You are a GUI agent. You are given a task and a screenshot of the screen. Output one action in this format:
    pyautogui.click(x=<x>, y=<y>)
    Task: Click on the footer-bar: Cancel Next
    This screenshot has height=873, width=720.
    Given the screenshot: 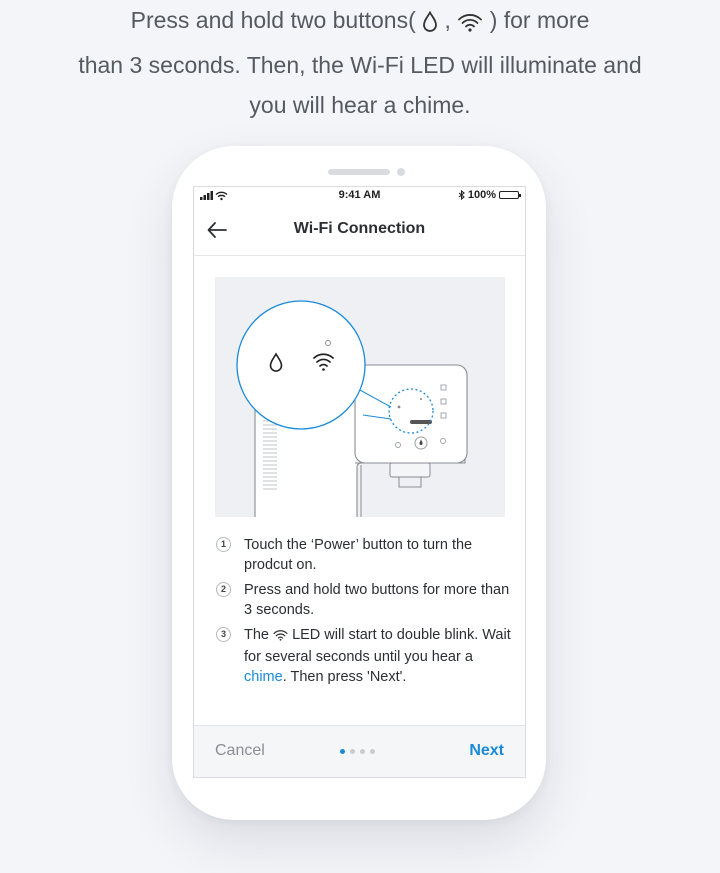 What is the action you would take?
    pyautogui.click(x=359, y=751)
    